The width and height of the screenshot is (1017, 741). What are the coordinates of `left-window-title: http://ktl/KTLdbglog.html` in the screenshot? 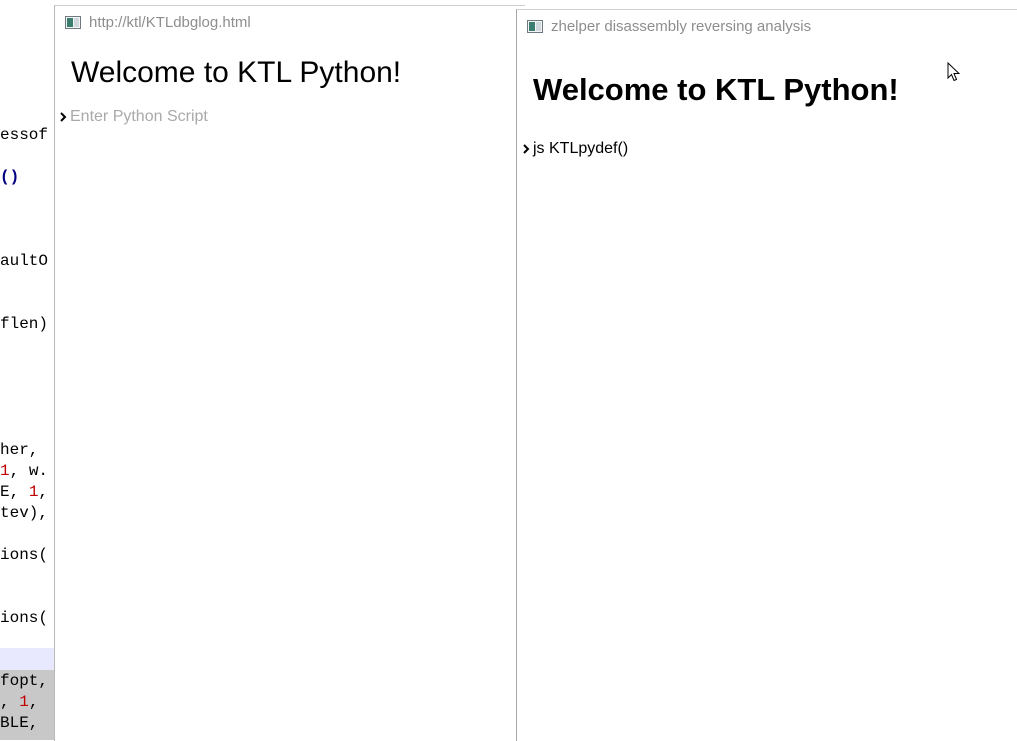 It's located at (170, 22).